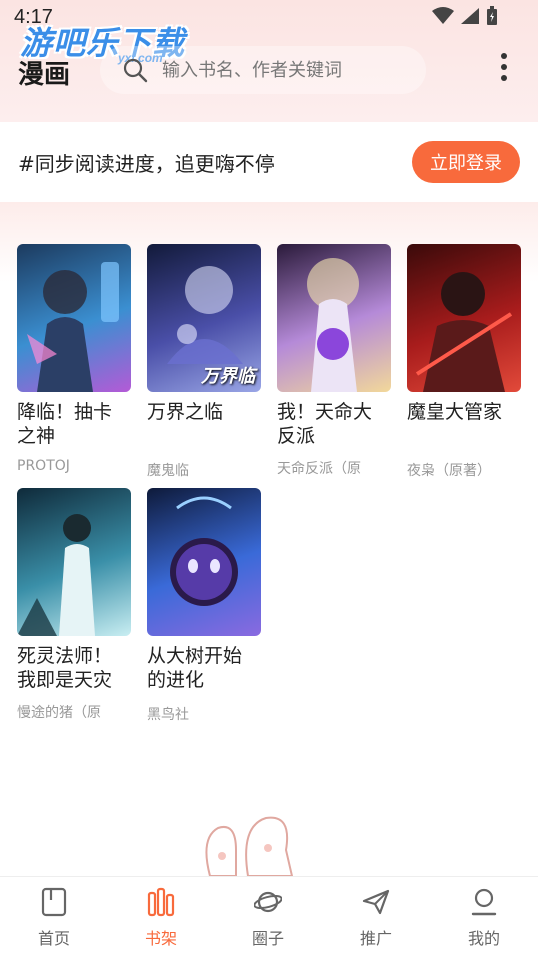 The width and height of the screenshot is (538, 956). I want to click on person-icon, so click(484, 902).